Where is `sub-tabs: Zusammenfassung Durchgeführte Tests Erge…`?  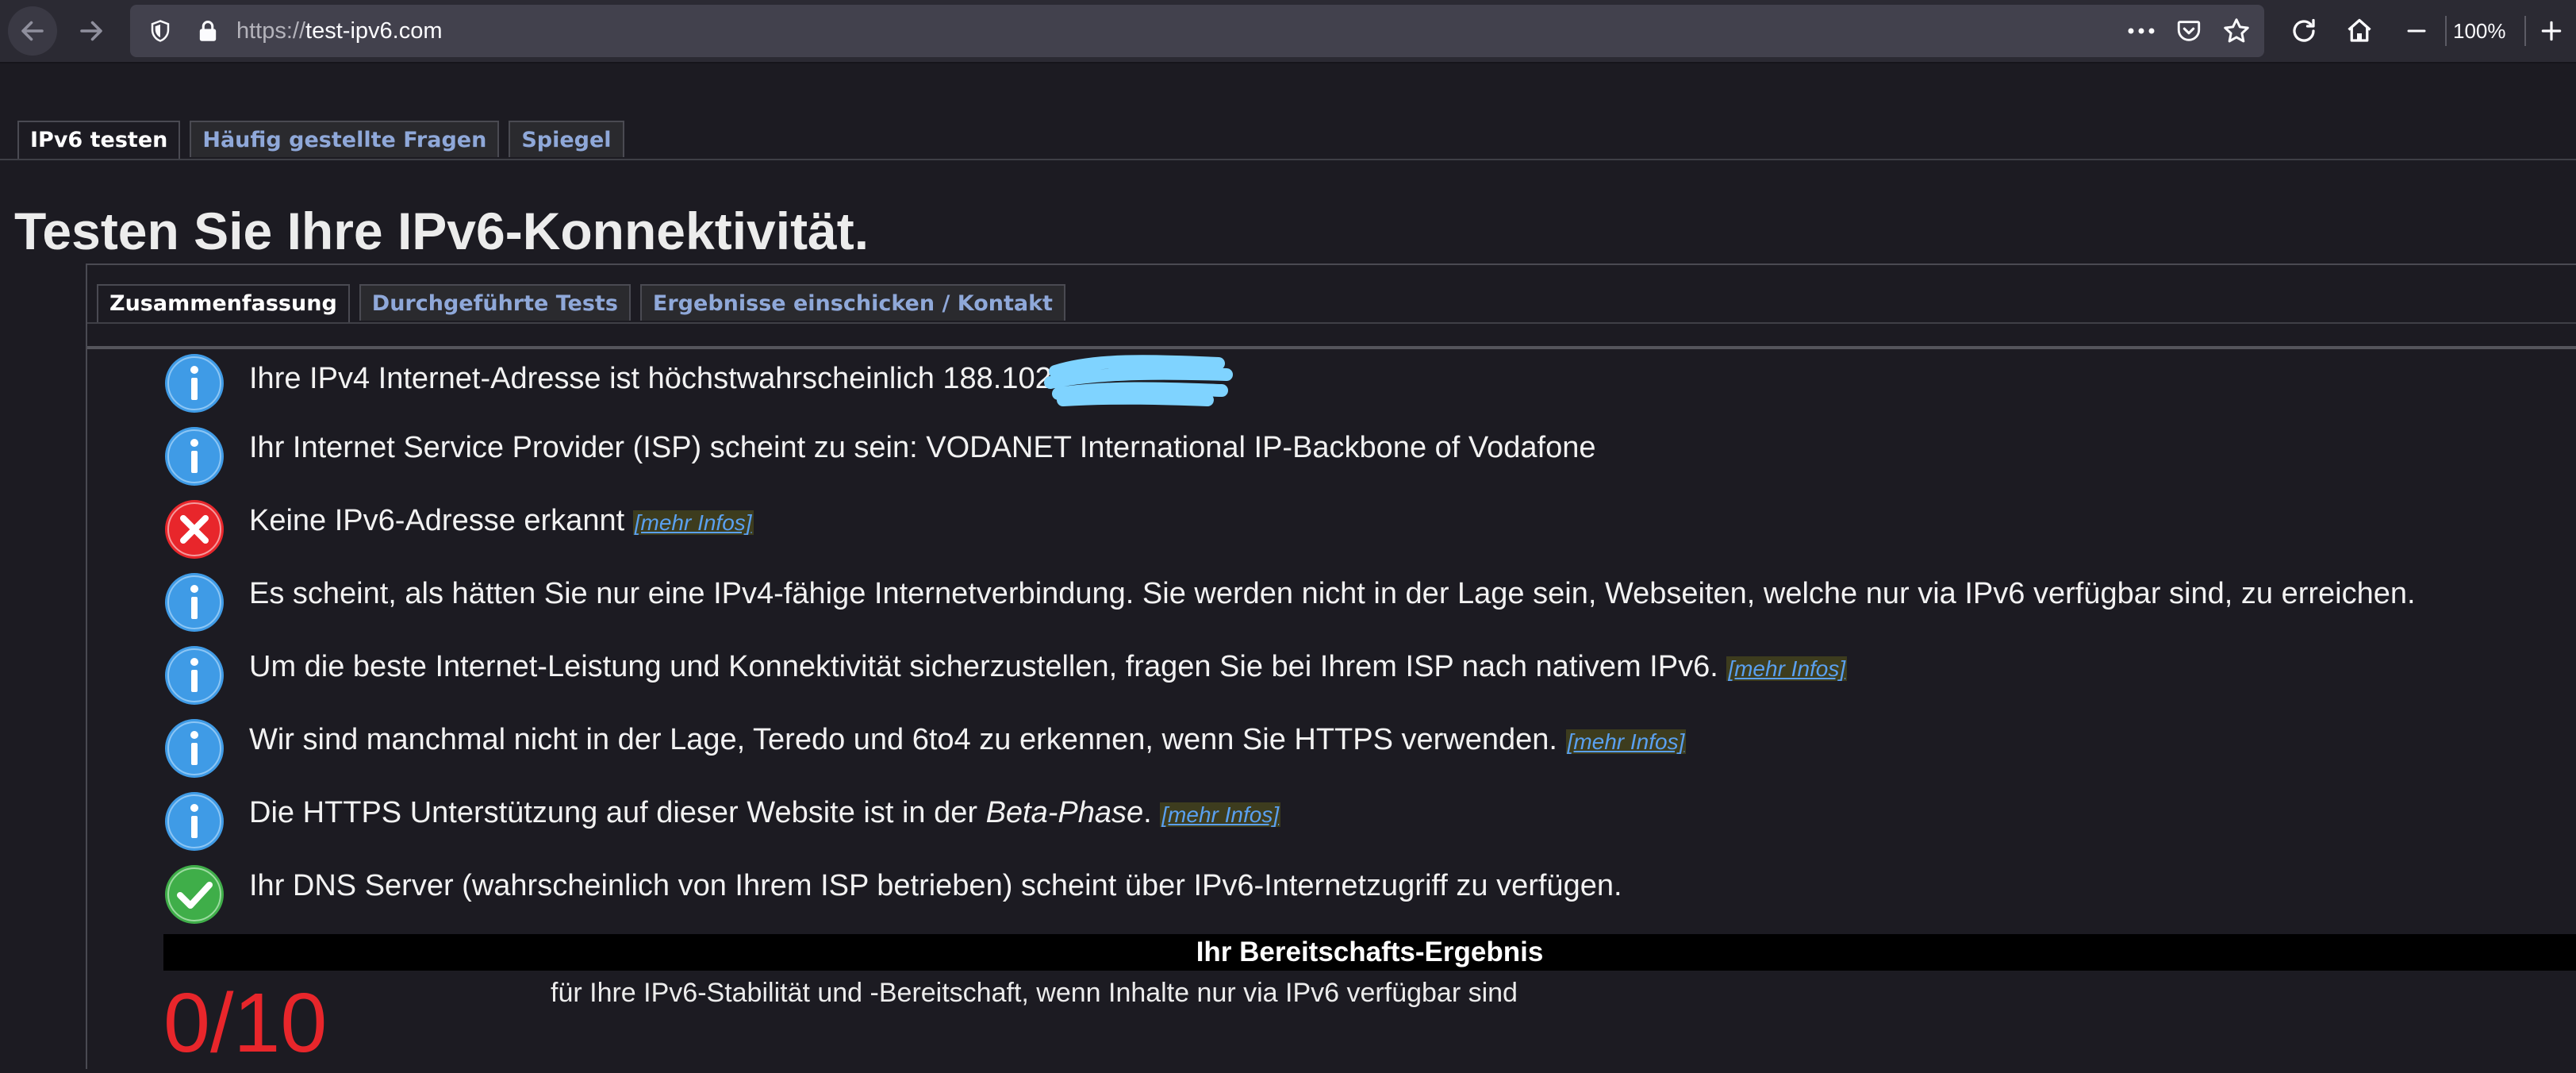
sub-tabs: Zusammenfassung Durchgeführte Tests Erge… is located at coordinates (581, 304).